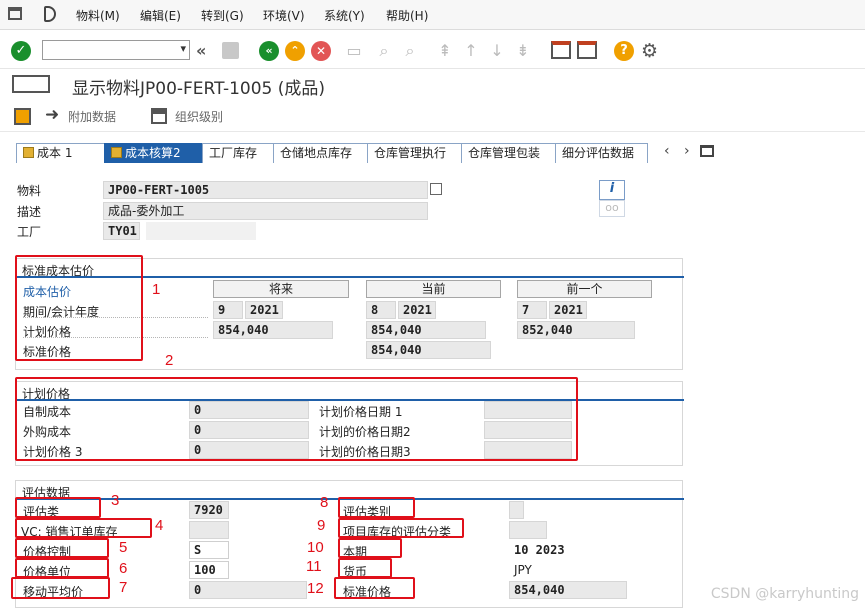 The height and width of the screenshot is (608, 865). I want to click on future-year-field: 2021, so click(264, 310).